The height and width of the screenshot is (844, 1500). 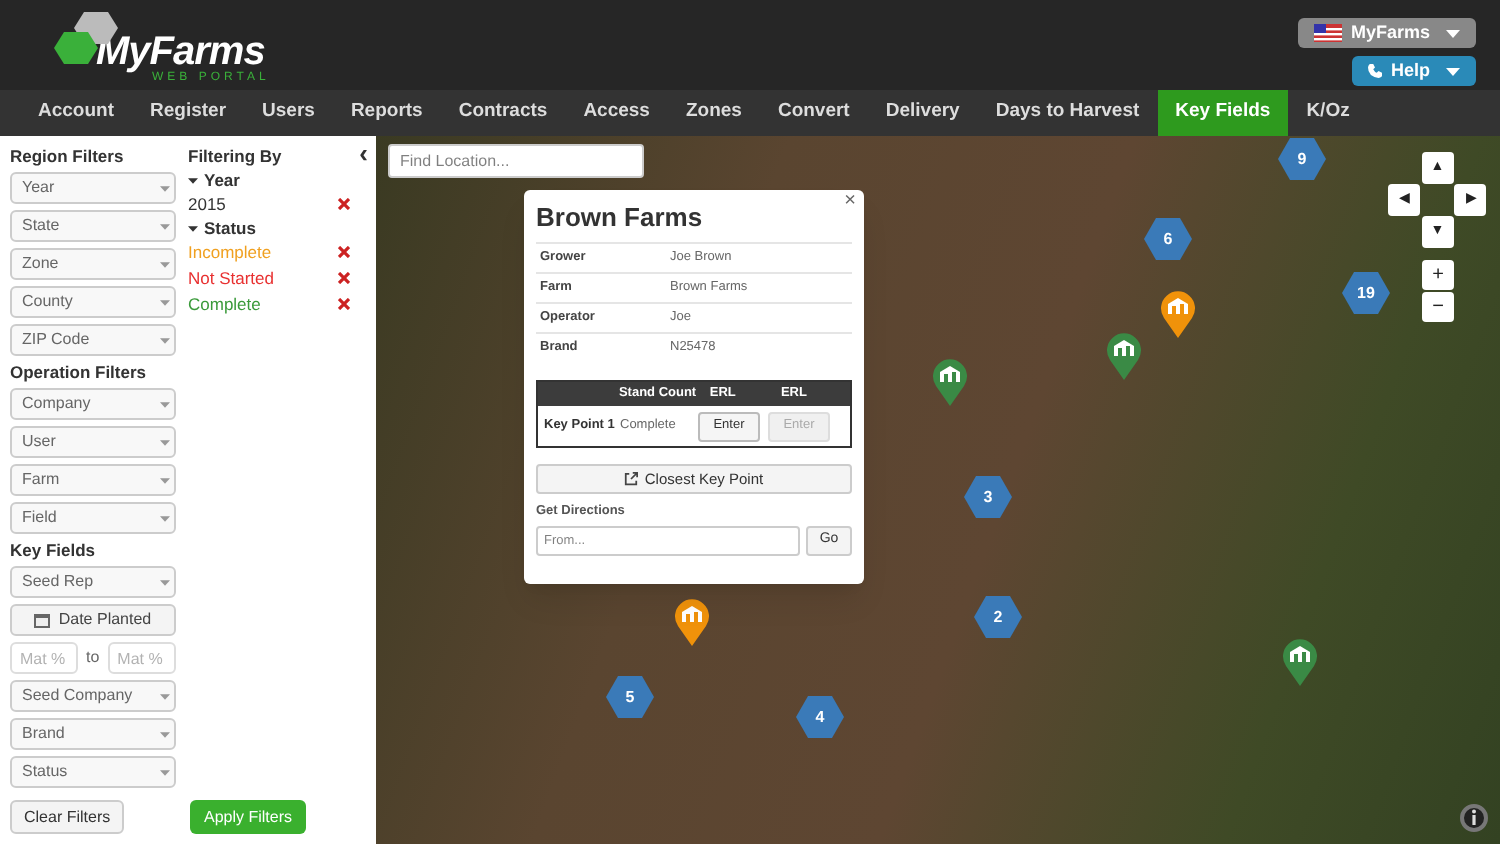 I want to click on section-heading: Region Filters, so click(x=68, y=156).